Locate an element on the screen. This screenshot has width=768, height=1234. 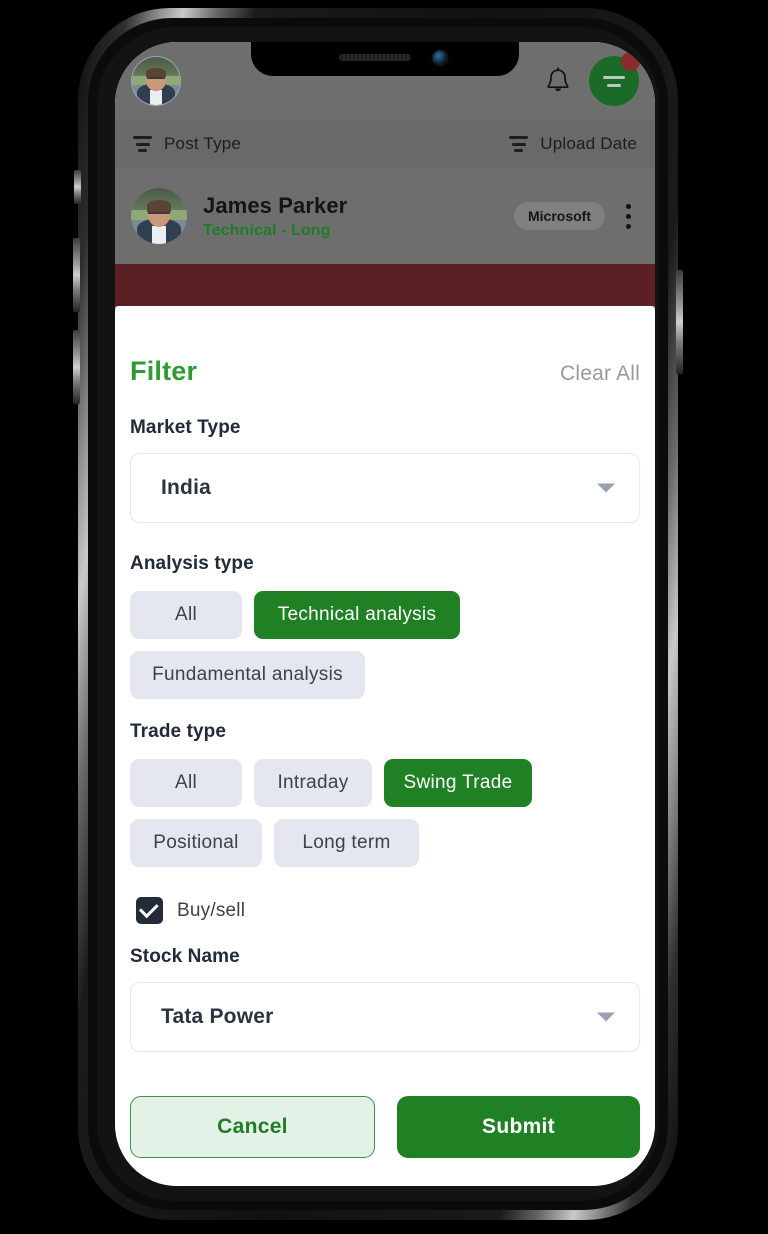
sort-filter-bar: Post Type Upload Date is located at coordinates (385, 144).